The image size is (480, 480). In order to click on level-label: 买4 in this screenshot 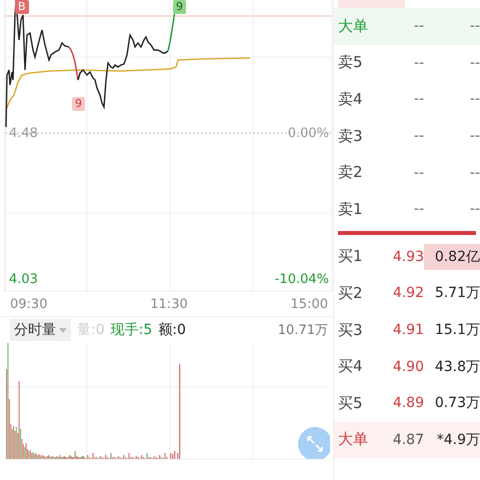, I will do `click(351, 366)`.